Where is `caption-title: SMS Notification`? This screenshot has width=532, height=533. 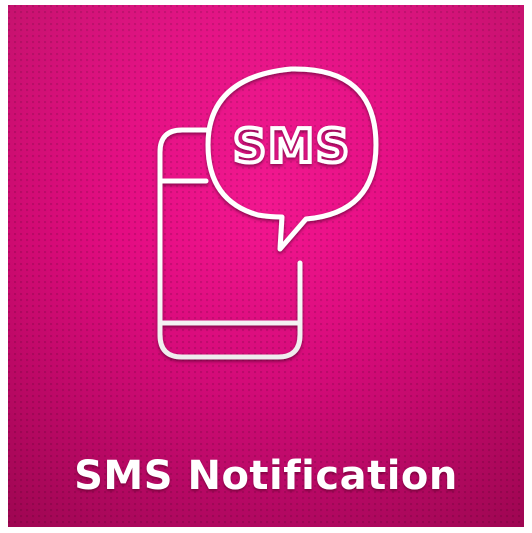
caption-title: SMS Notification is located at coordinates (266, 476).